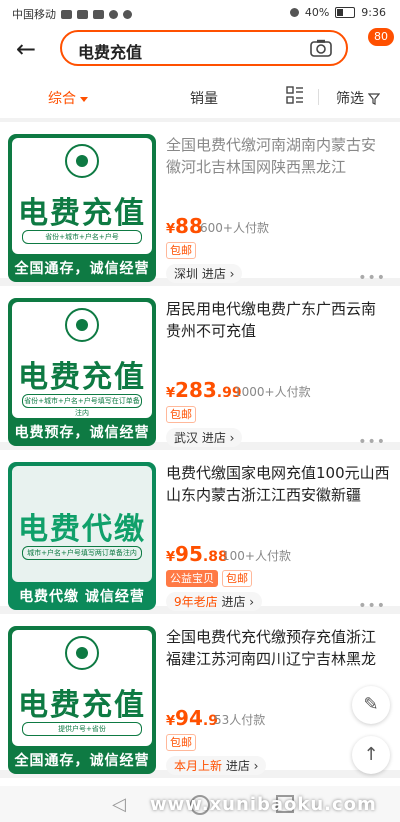  What do you see at coordinates (82, 14) in the screenshot?
I see `signal-icon` at bounding box center [82, 14].